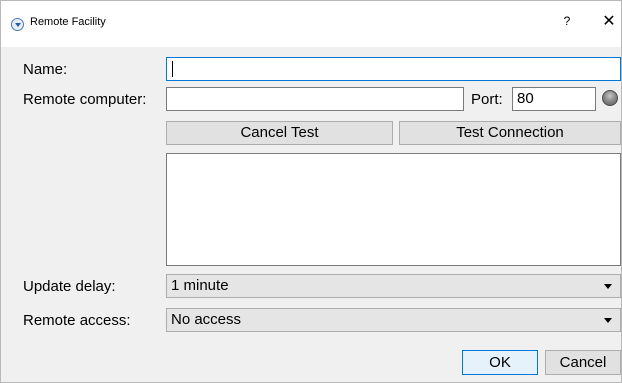 The width and height of the screenshot is (622, 383). Describe the element at coordinates (200, 285) in the screenshot. I see `update-delay-value: 1 minute` at that location.